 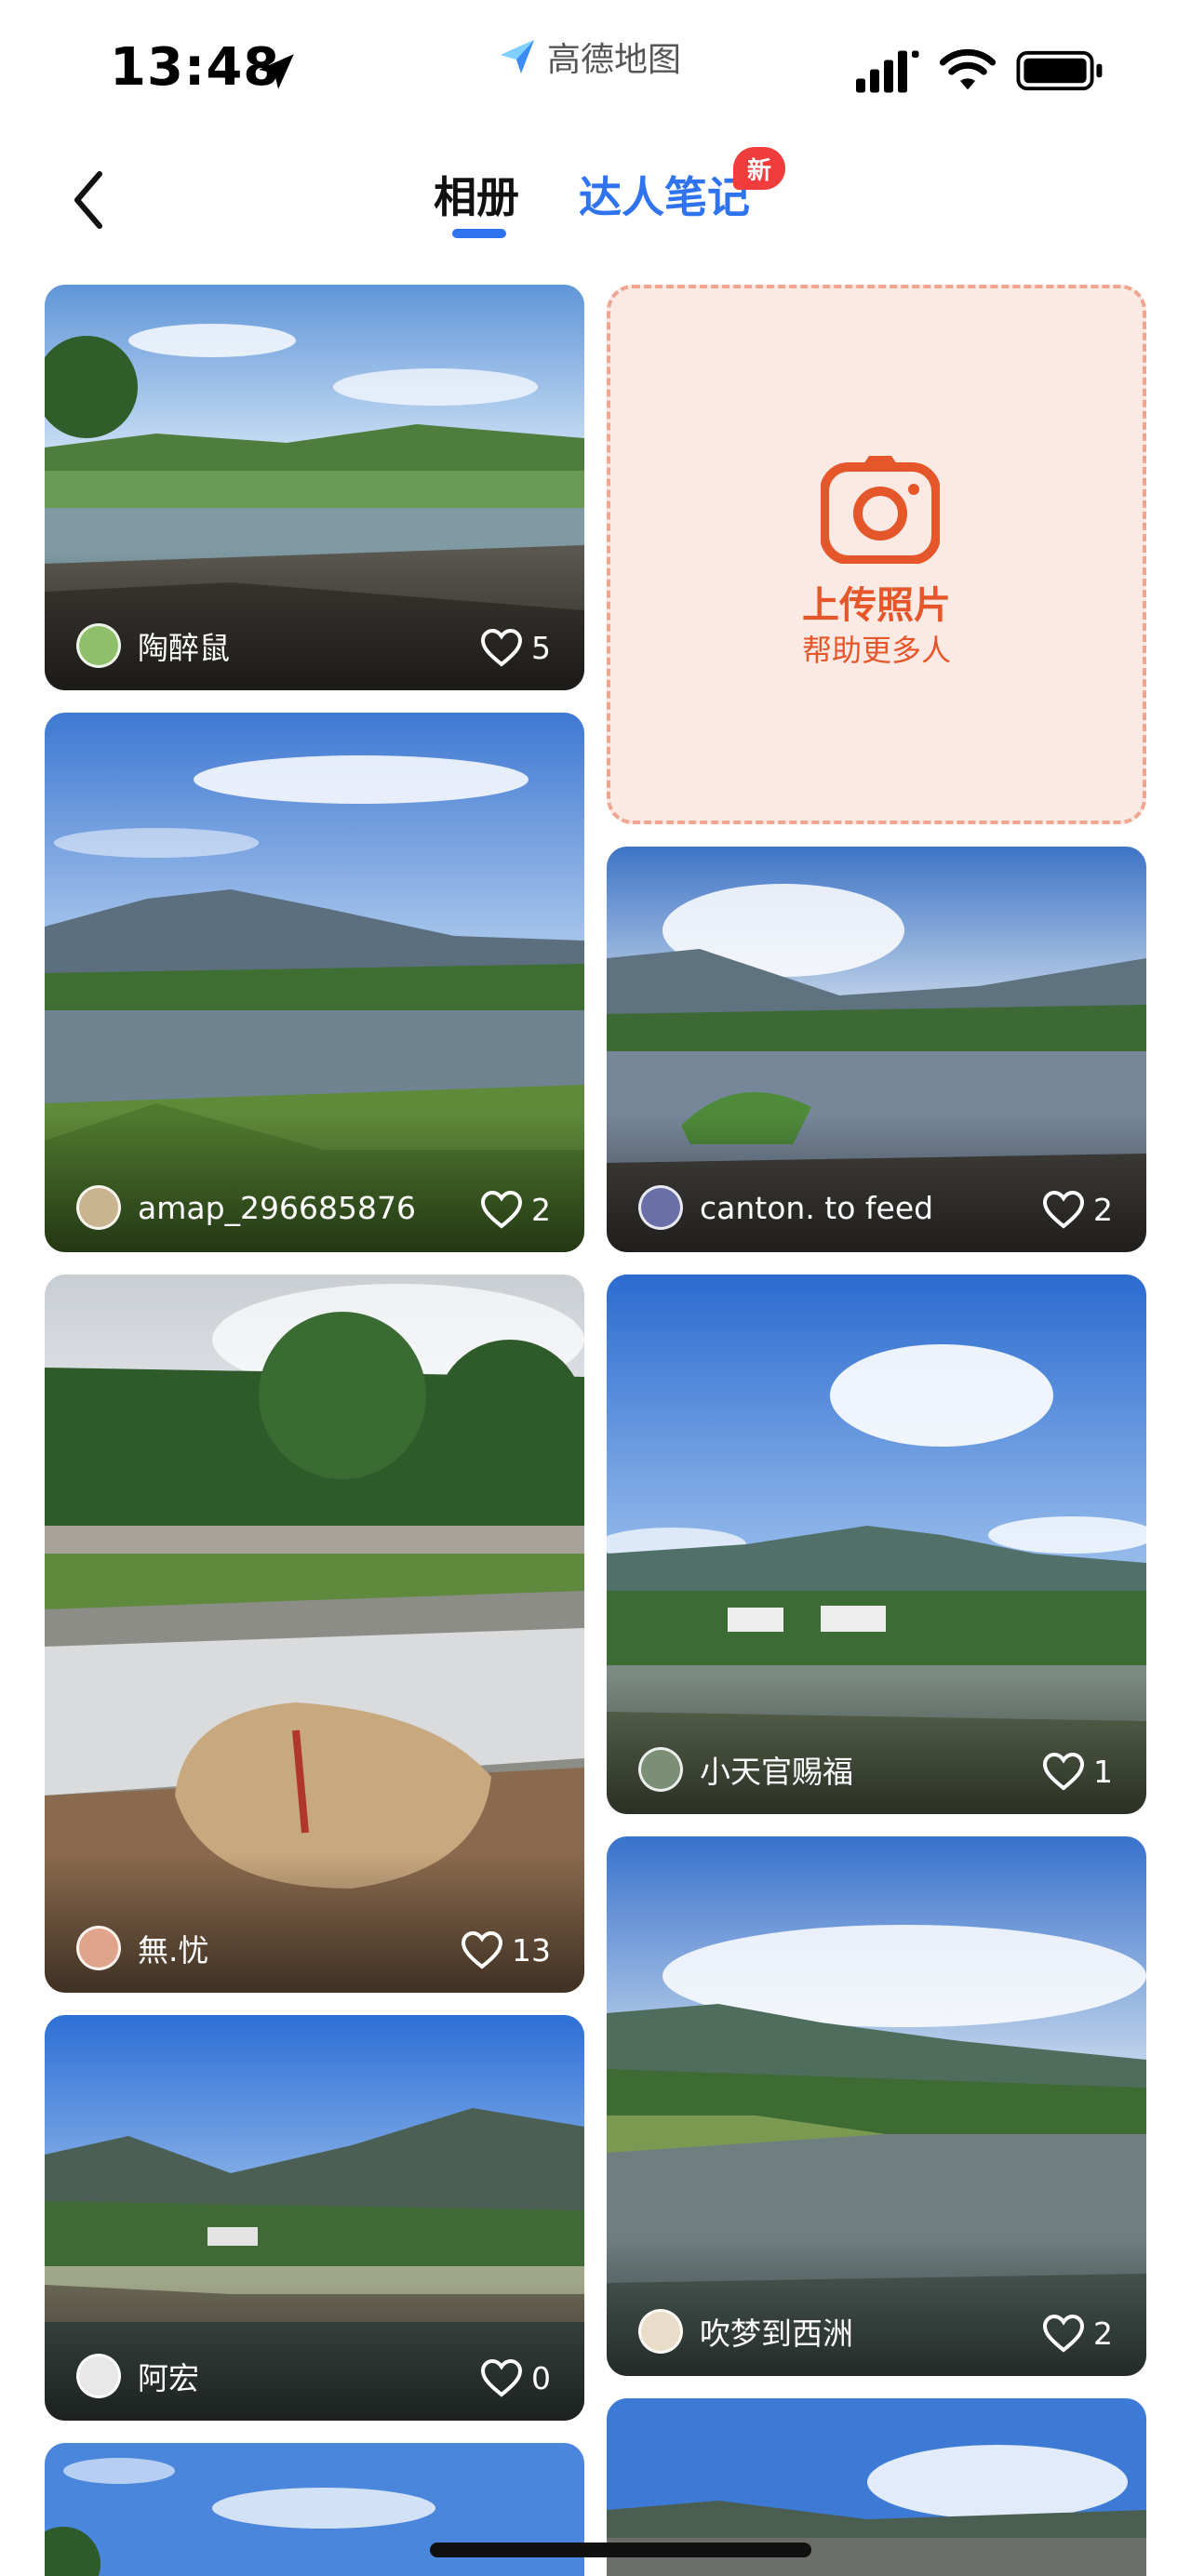 I want to click on active-tab-indicator, so click(x=479, y=233).